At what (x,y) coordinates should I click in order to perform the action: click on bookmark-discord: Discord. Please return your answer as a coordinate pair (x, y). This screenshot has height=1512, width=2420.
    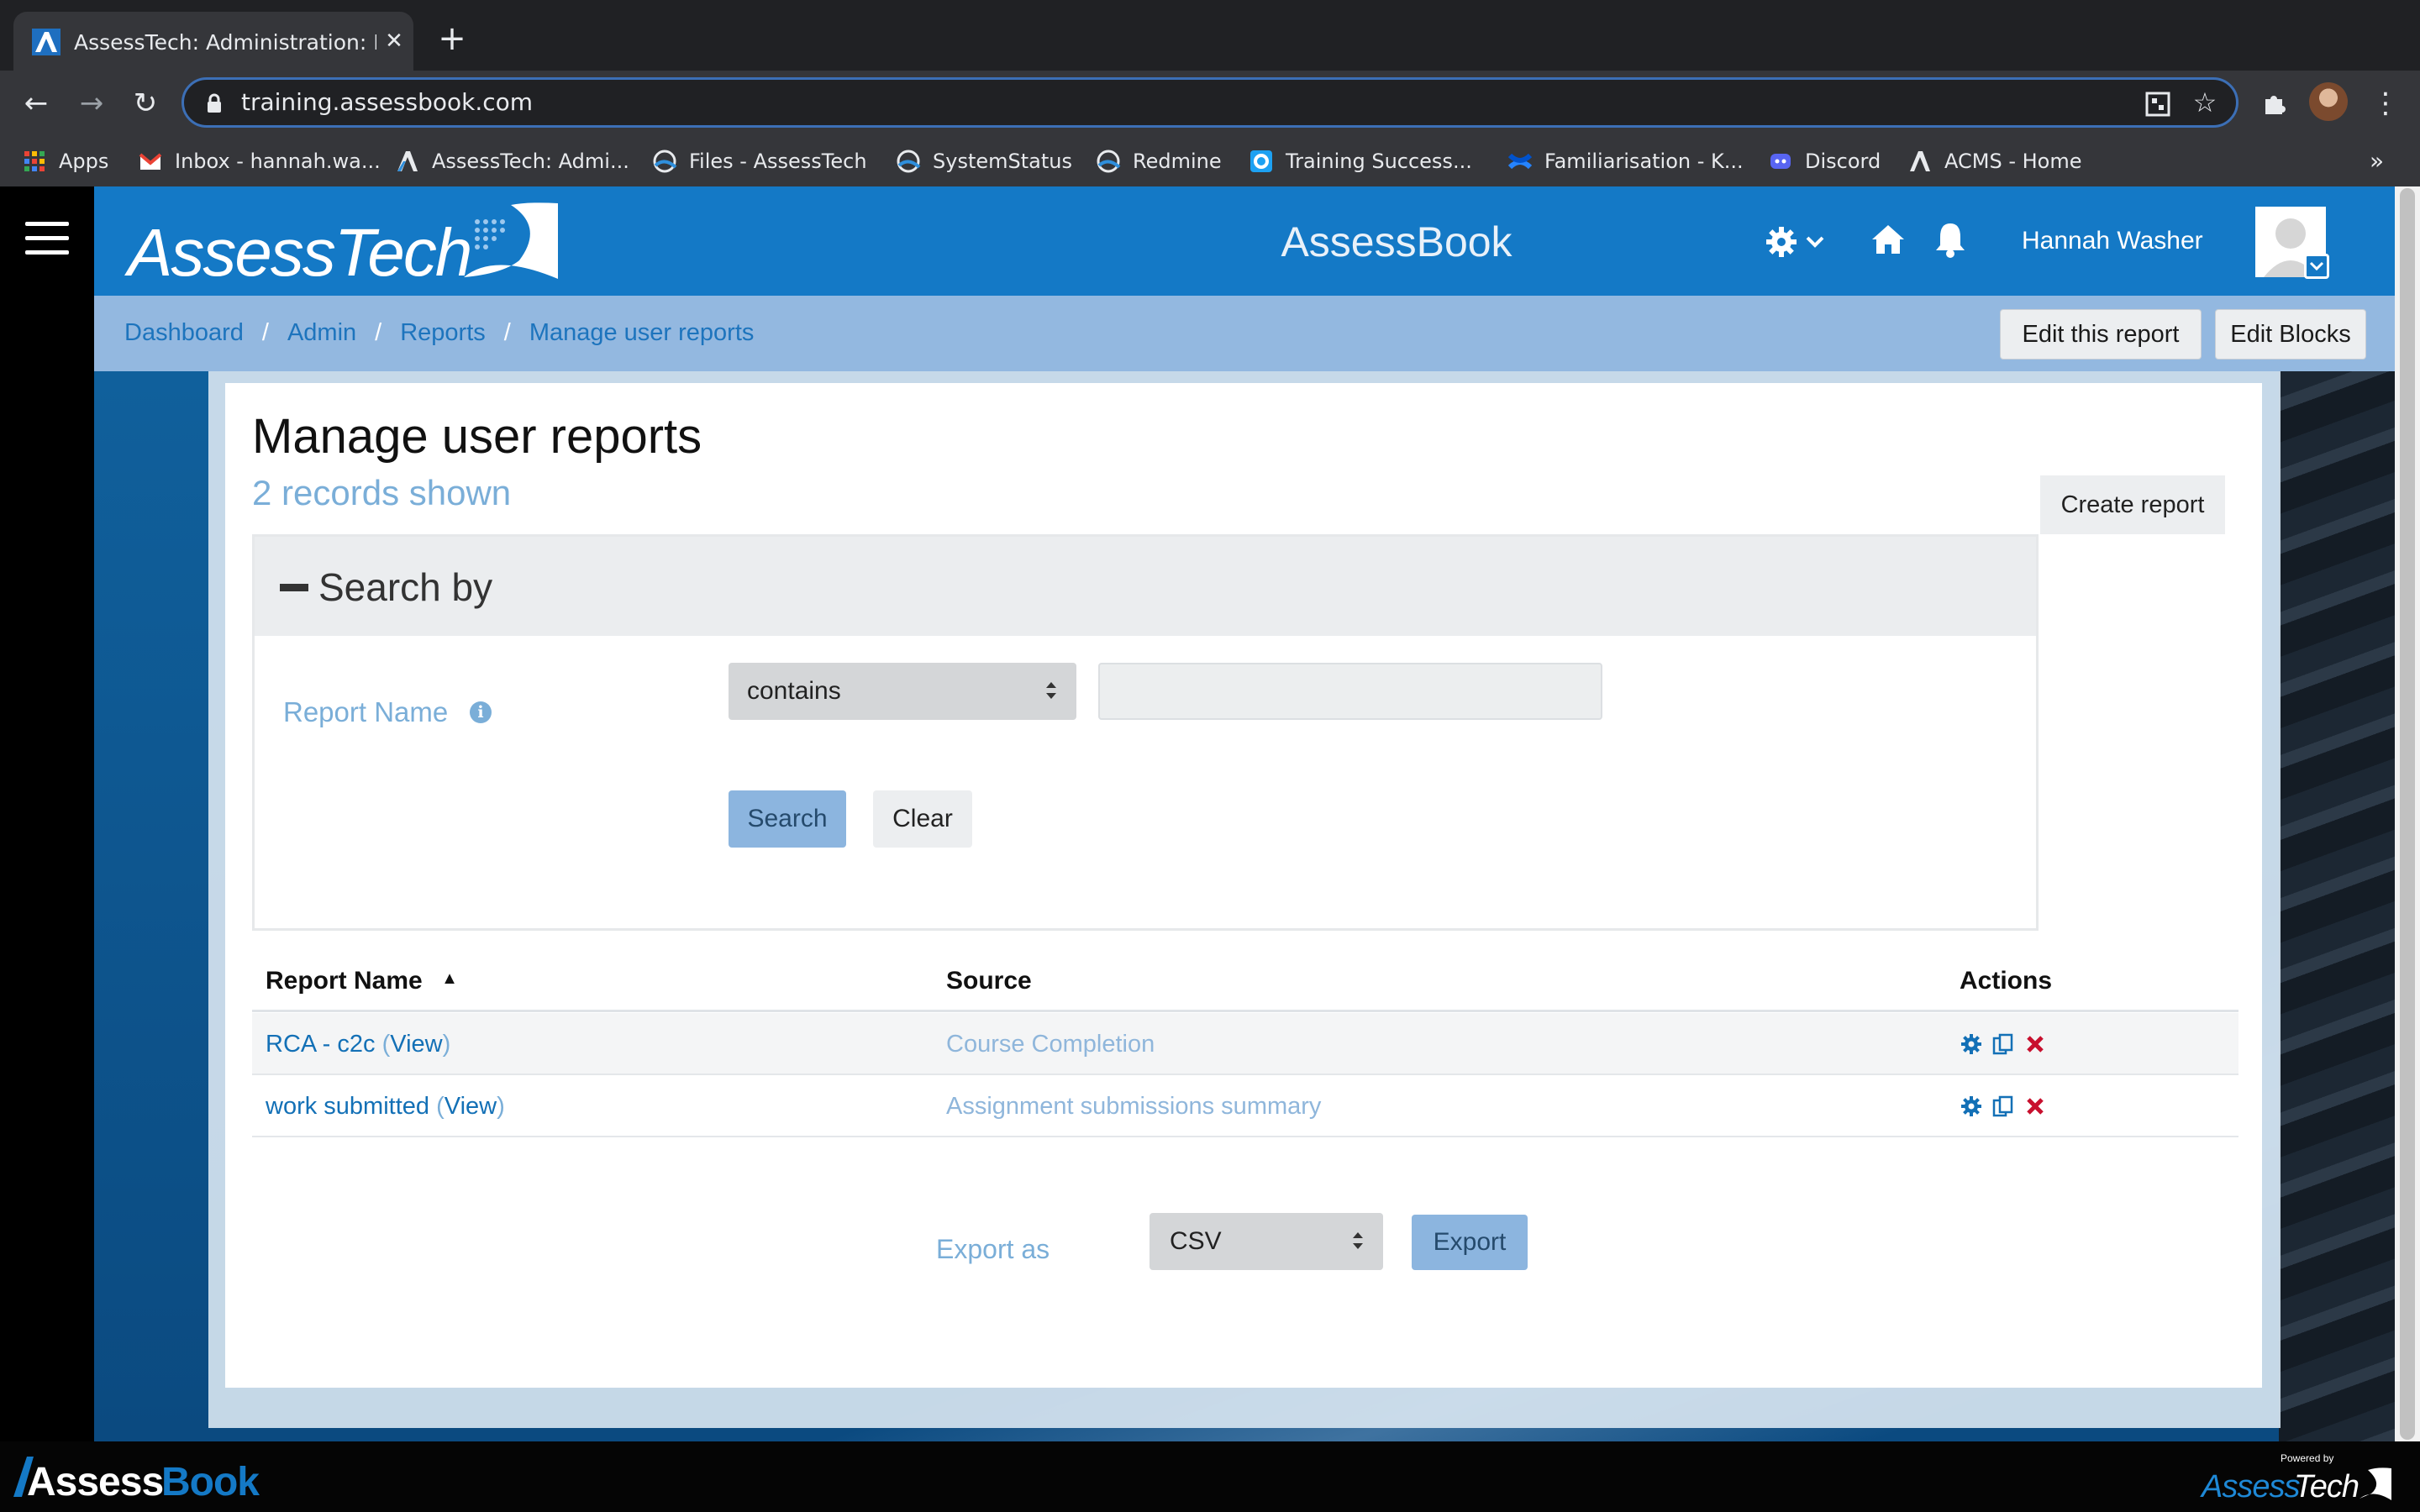
    Looking at the image, I should click on (1824, 161).